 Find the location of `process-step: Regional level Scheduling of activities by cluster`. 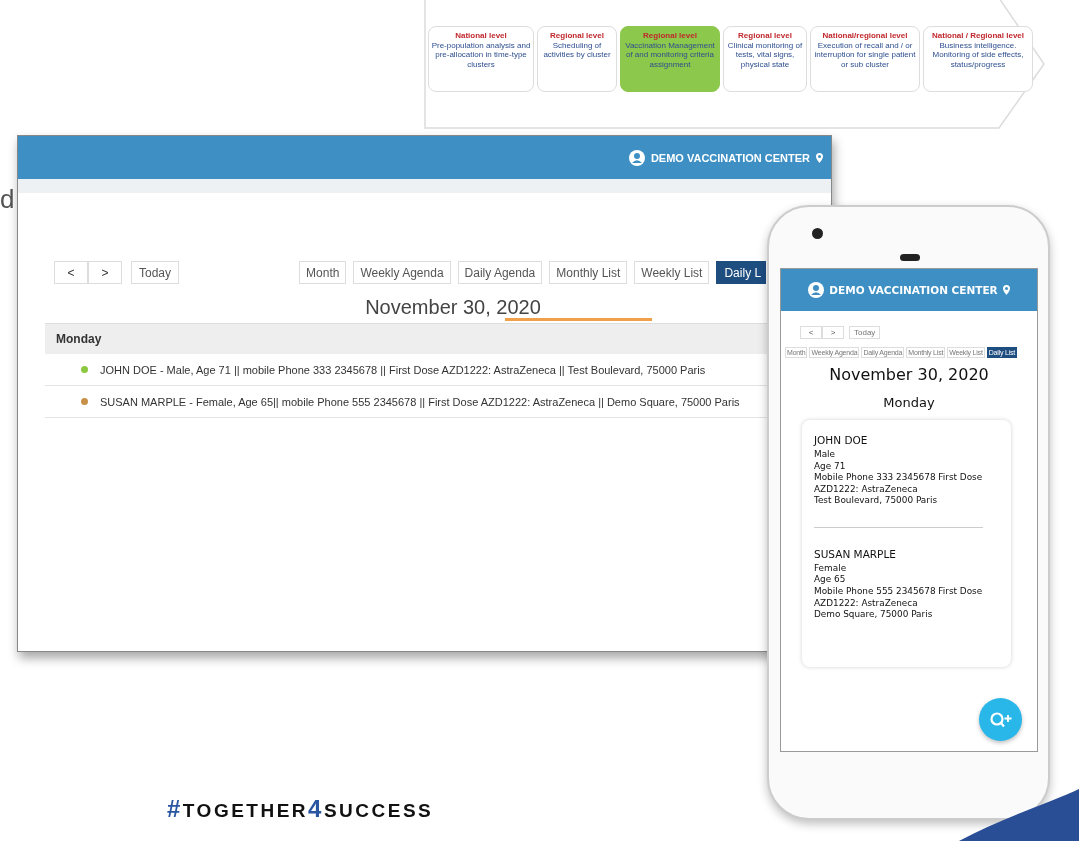

process-step: Regional level Scheduling of activities by cluster is located at coordinates (577, 59).